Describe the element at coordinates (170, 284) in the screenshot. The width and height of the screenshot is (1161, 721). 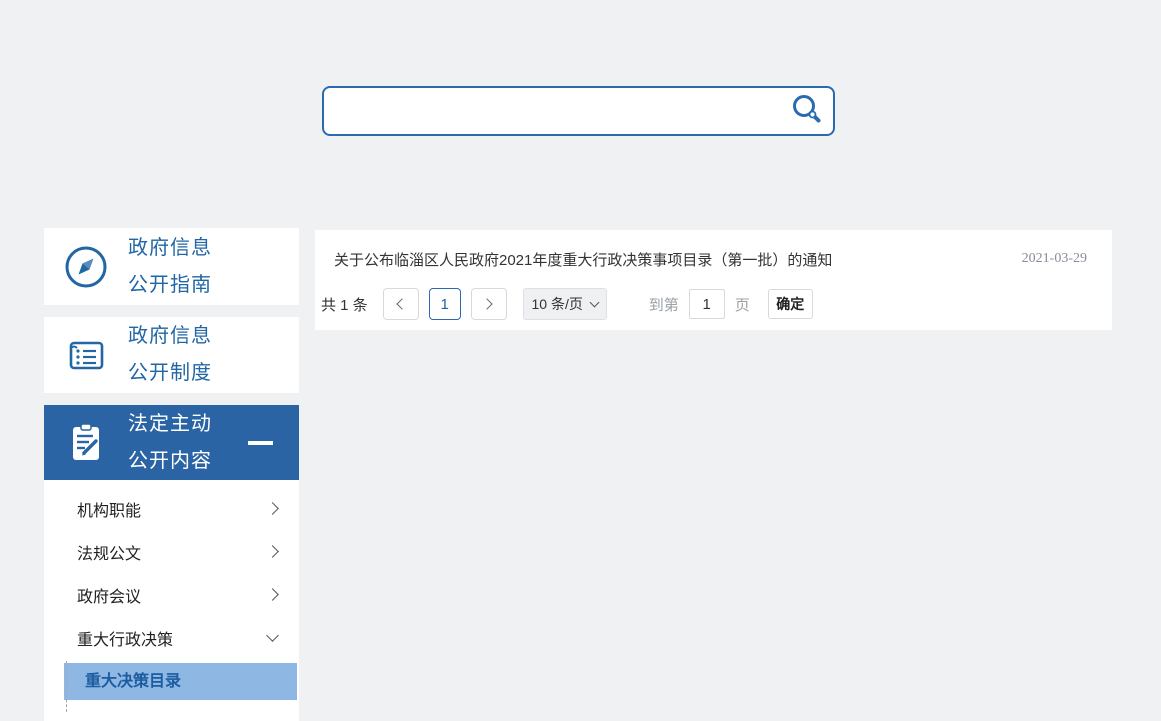
I see `sidebar-label-line: 公开指南` at that location.